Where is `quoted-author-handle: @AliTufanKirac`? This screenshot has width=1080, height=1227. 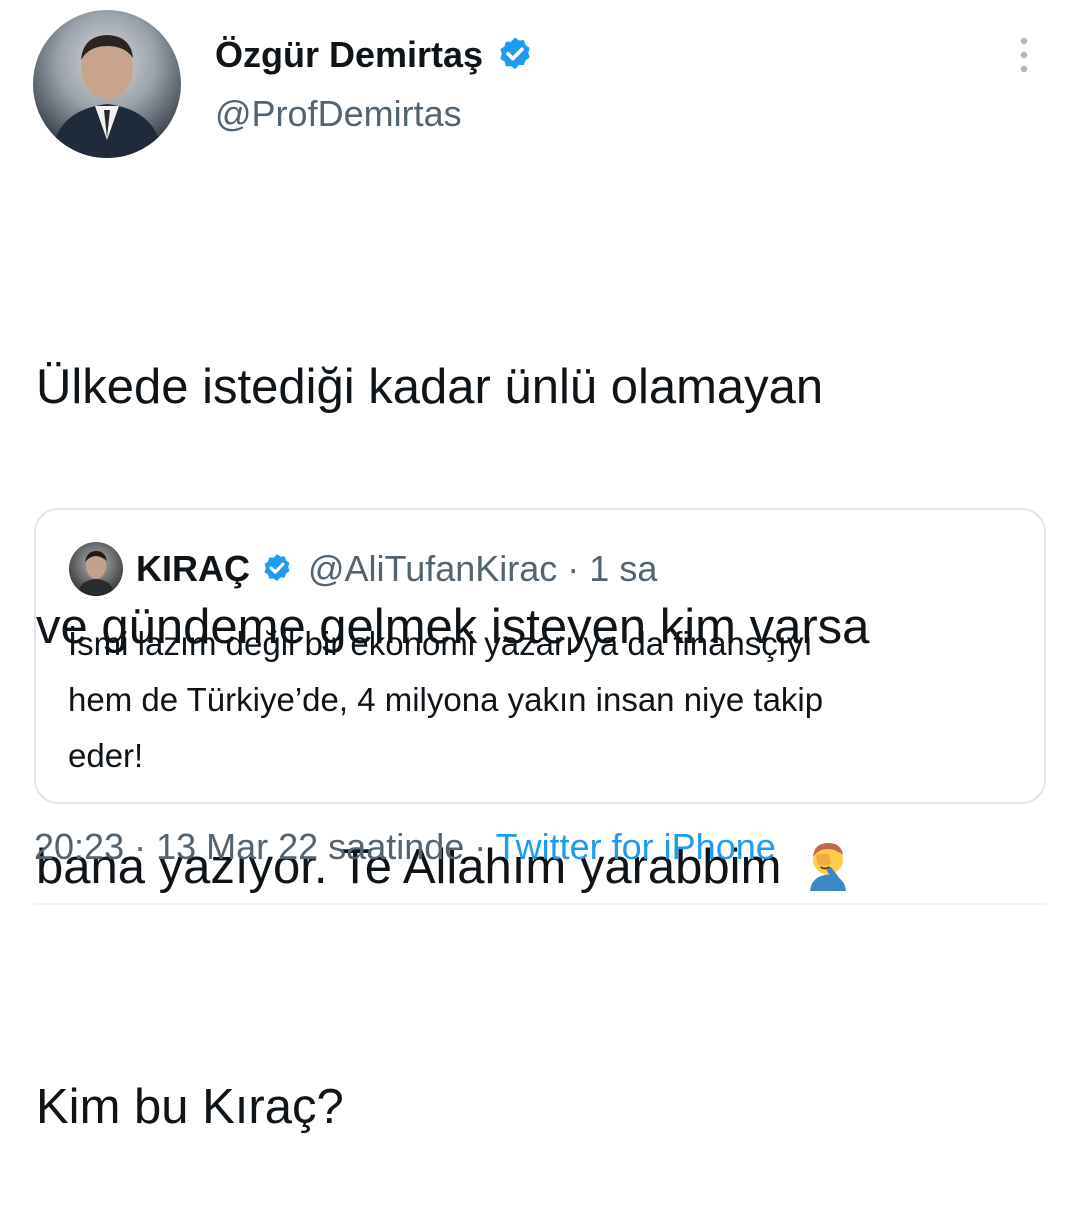
quoted-author-handle: @AliTufanKirac is located at coordinates (432, 569).